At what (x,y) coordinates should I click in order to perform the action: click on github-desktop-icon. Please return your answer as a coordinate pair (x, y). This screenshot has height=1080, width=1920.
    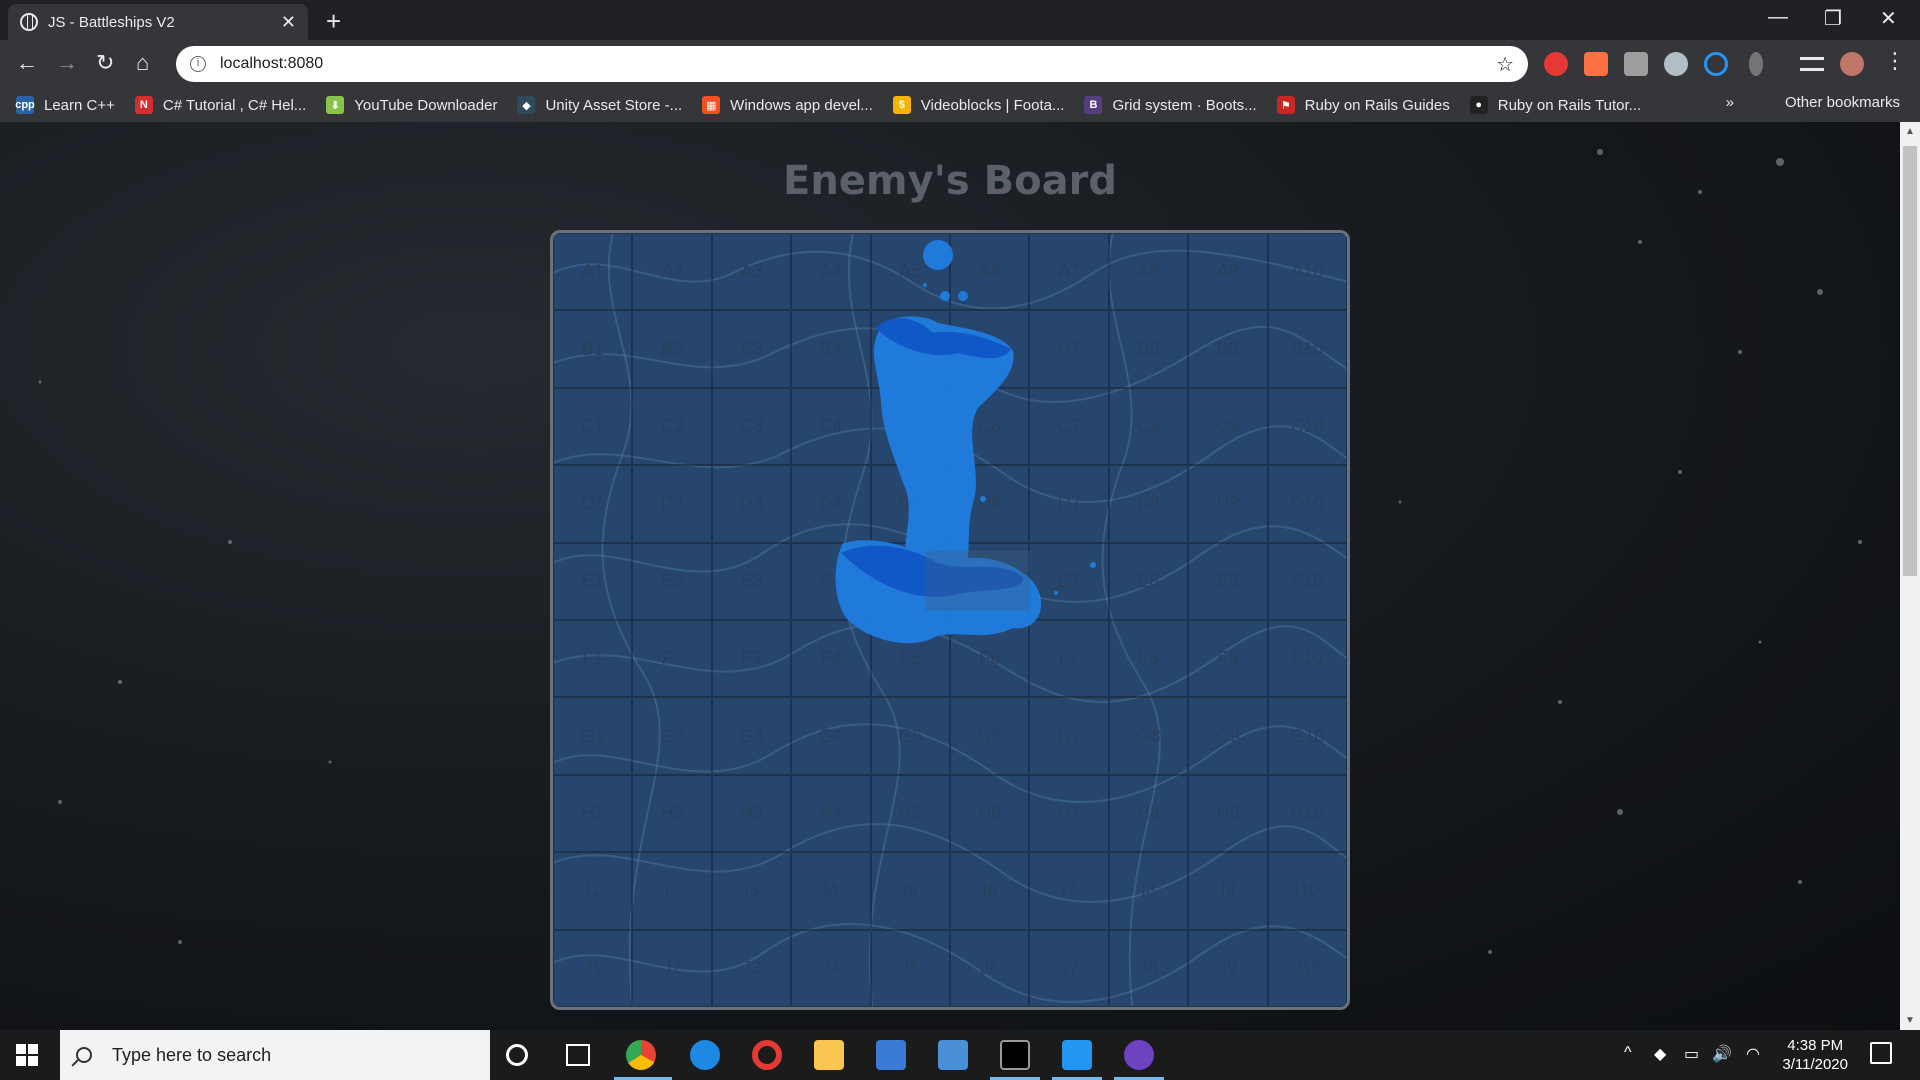
    Looking at the image, I should click on (1139, 1055).